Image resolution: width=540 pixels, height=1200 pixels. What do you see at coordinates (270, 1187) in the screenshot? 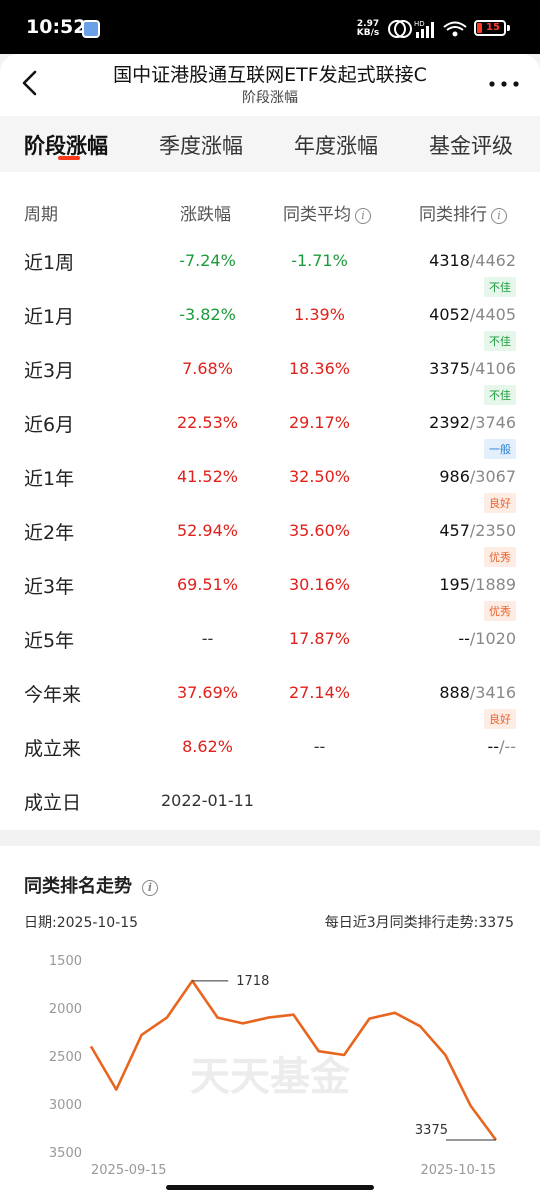
I see `home-indicator` at bounding box center [270, 1187].